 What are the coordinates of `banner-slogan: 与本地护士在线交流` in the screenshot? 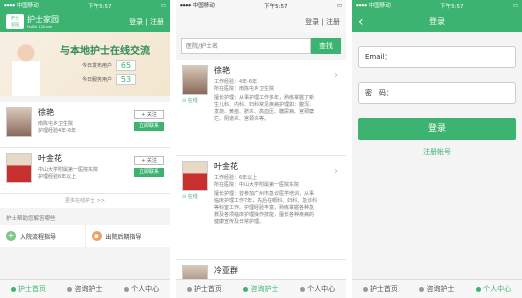 It's located at (105, 51).